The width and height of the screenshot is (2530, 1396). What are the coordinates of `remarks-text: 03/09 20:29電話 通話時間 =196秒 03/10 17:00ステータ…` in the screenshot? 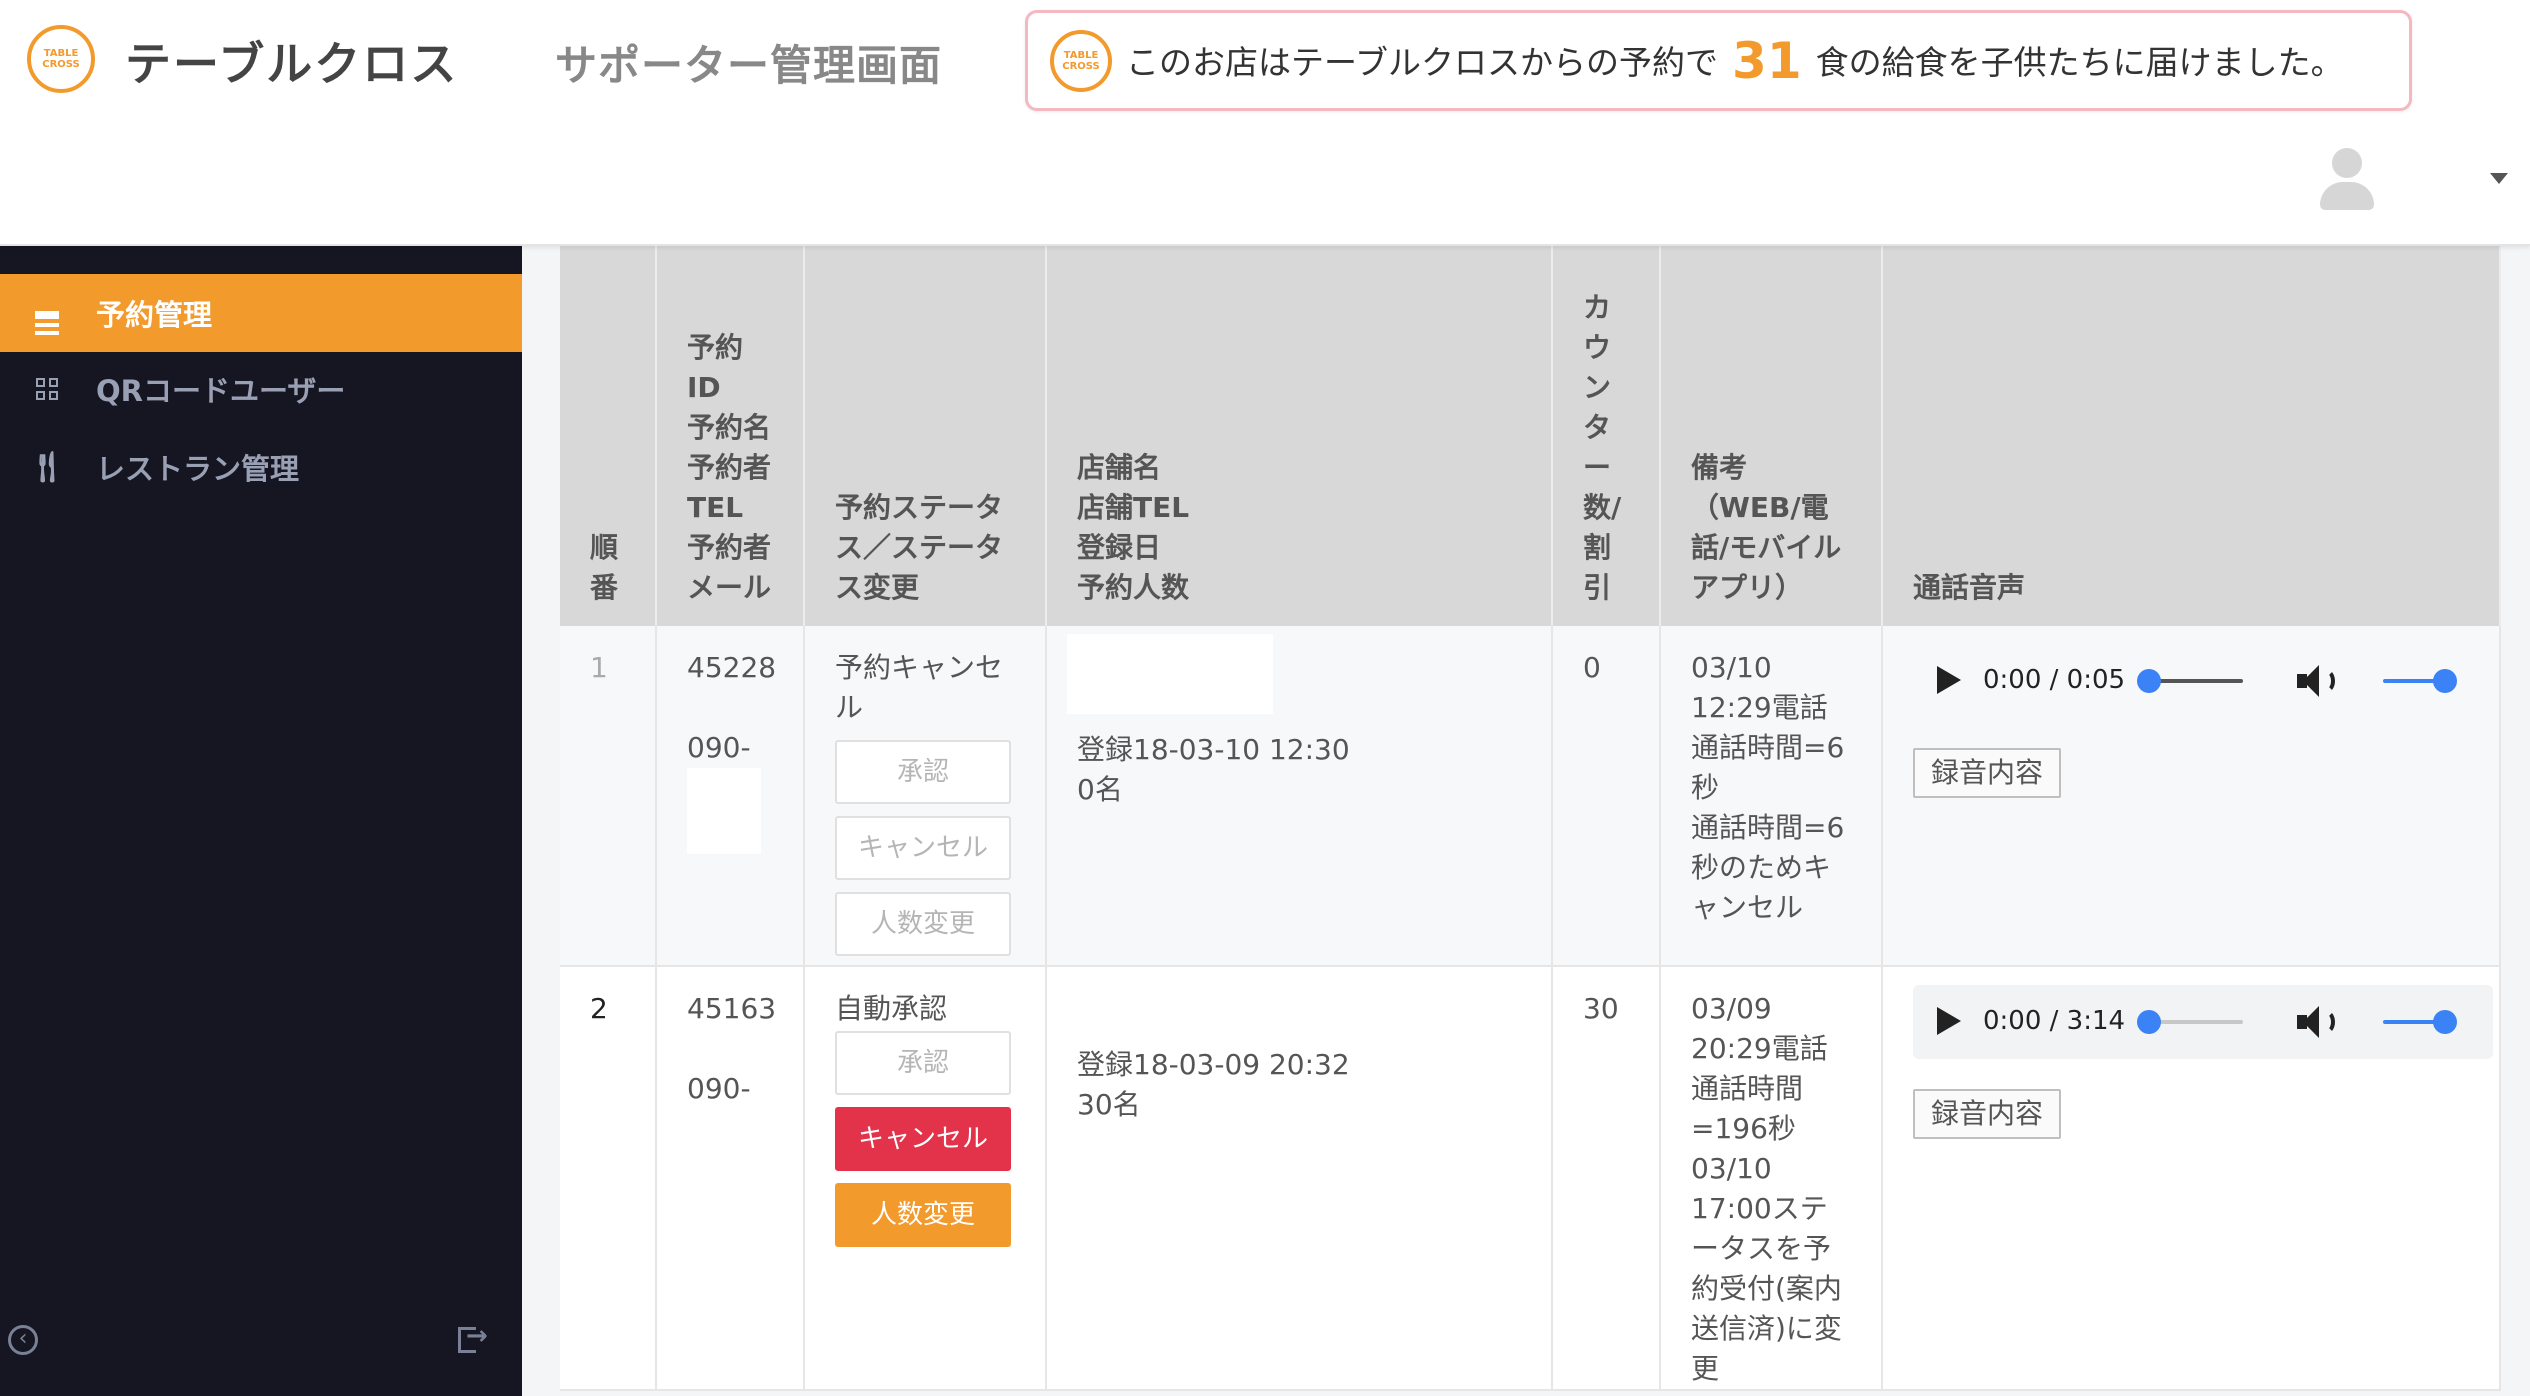 It's located at (1766, 1188).